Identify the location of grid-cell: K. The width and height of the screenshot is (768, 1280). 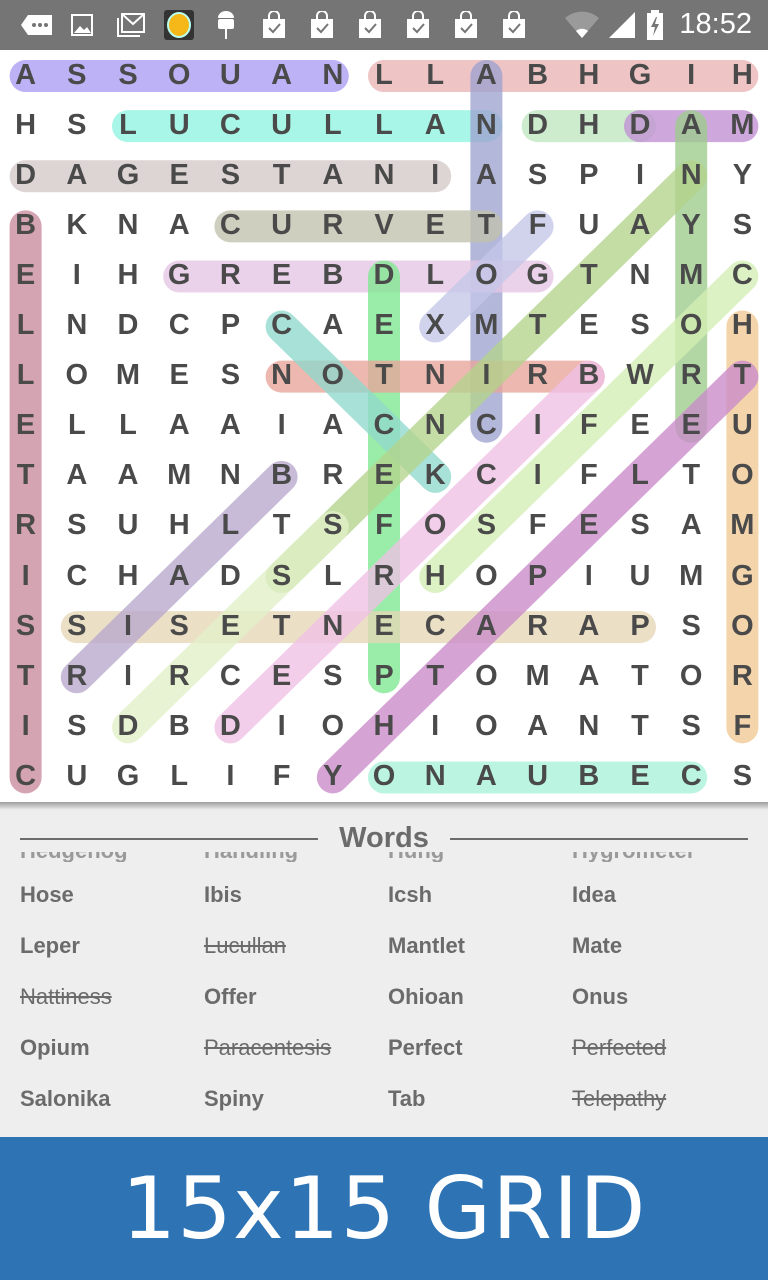
(77, 225).